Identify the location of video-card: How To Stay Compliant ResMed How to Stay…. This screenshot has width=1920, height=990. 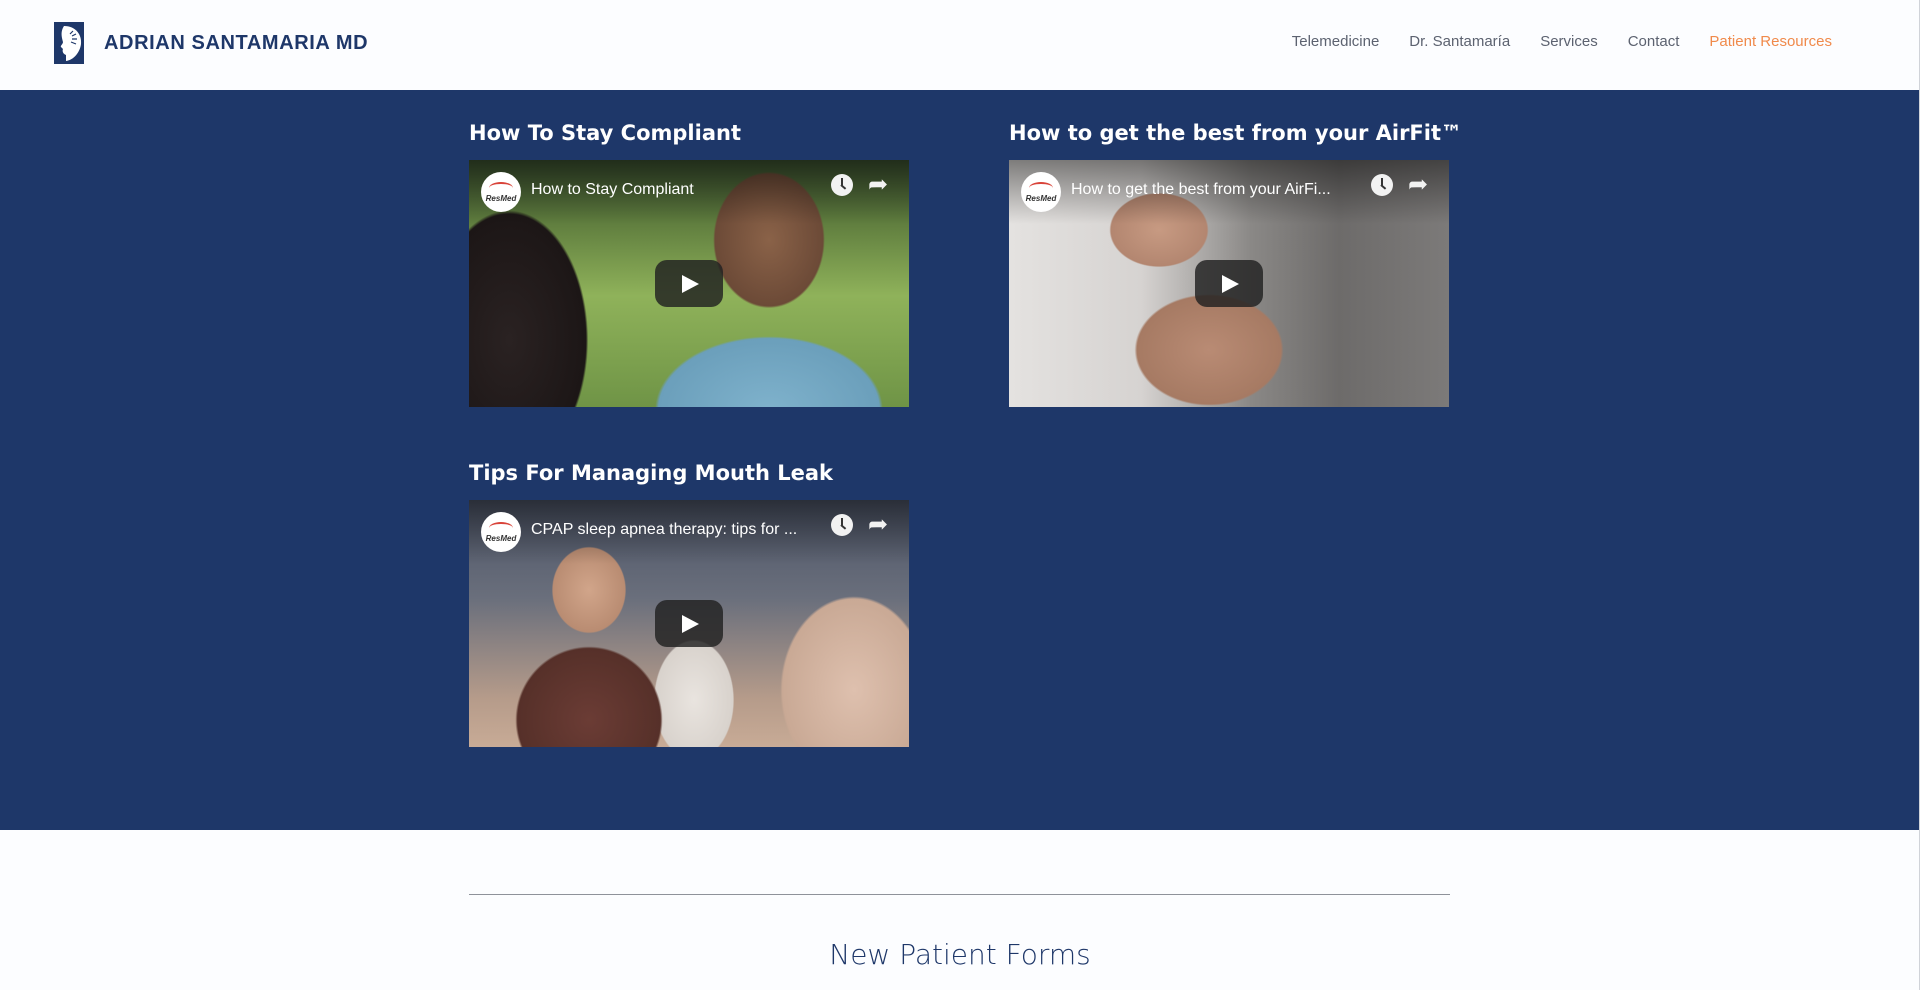
(689, 262).